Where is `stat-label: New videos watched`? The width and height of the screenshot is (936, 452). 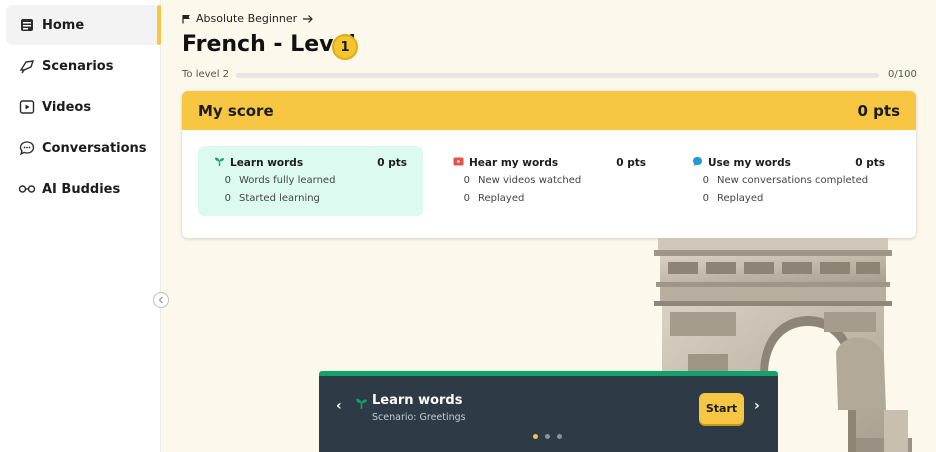 stat-label: New videos watched is located at coordinates (530, 180).